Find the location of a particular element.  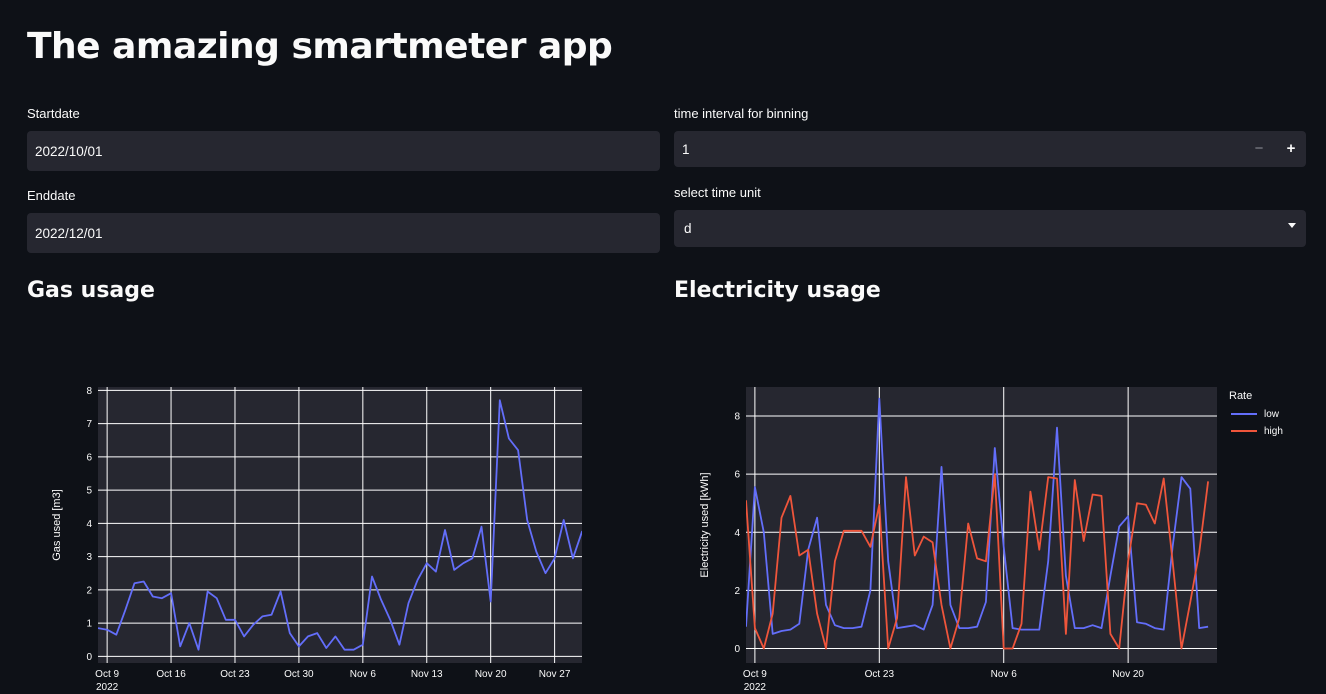

plot-area is located at coordinates (981, 525).